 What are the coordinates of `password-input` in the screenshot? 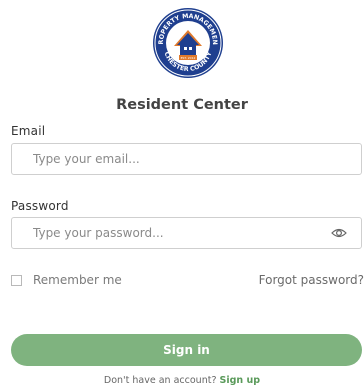 It's located at (172, 233).